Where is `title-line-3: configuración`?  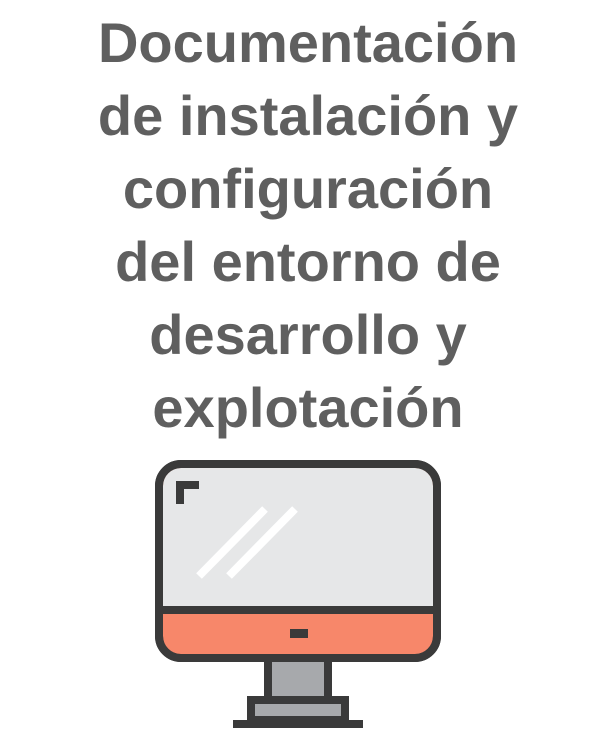
title-line-3: configuración is located at coordinates (308, 188).